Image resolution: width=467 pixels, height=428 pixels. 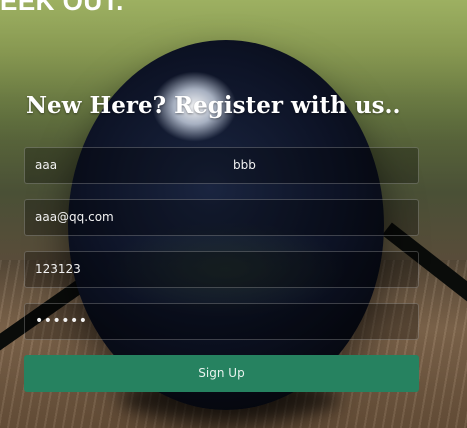 What do you see at coordinates (221, 373) in the screenshot?
I see `sign-up-button: Sign Up` at bounding box center [221, 373].